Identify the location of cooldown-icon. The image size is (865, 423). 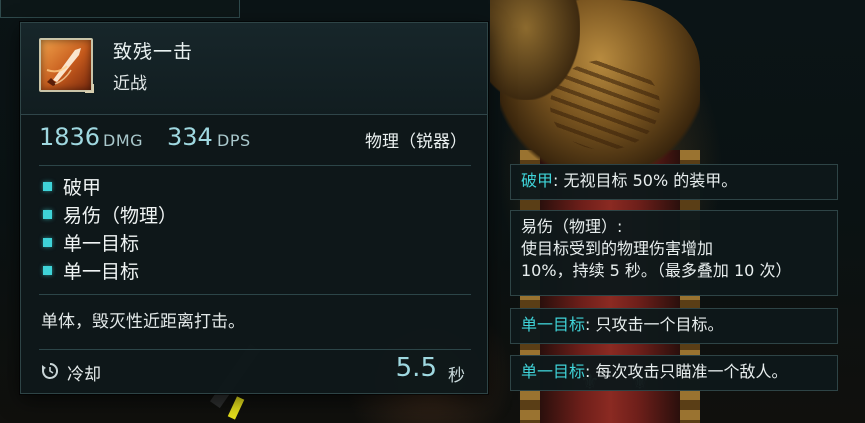
(50, 370).